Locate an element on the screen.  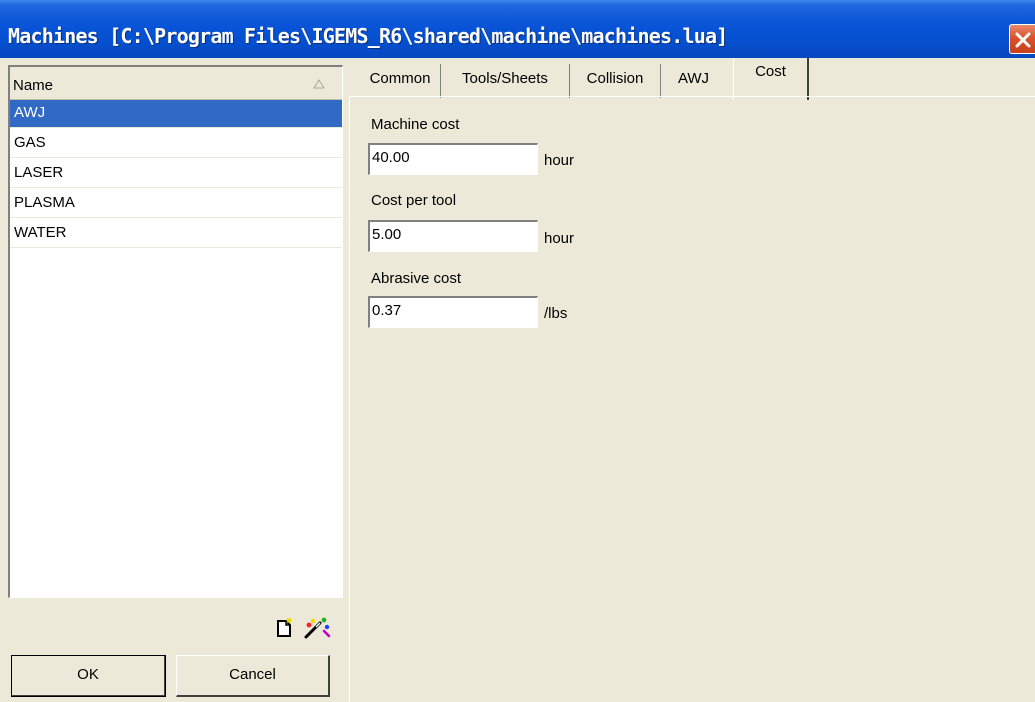
tab-awj: AWJ is located at coordinates (693, 81).